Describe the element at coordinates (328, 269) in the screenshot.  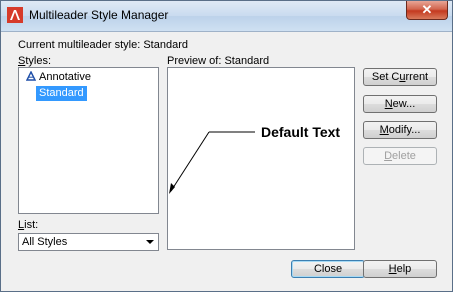
I see `close-button: Close` at that location.